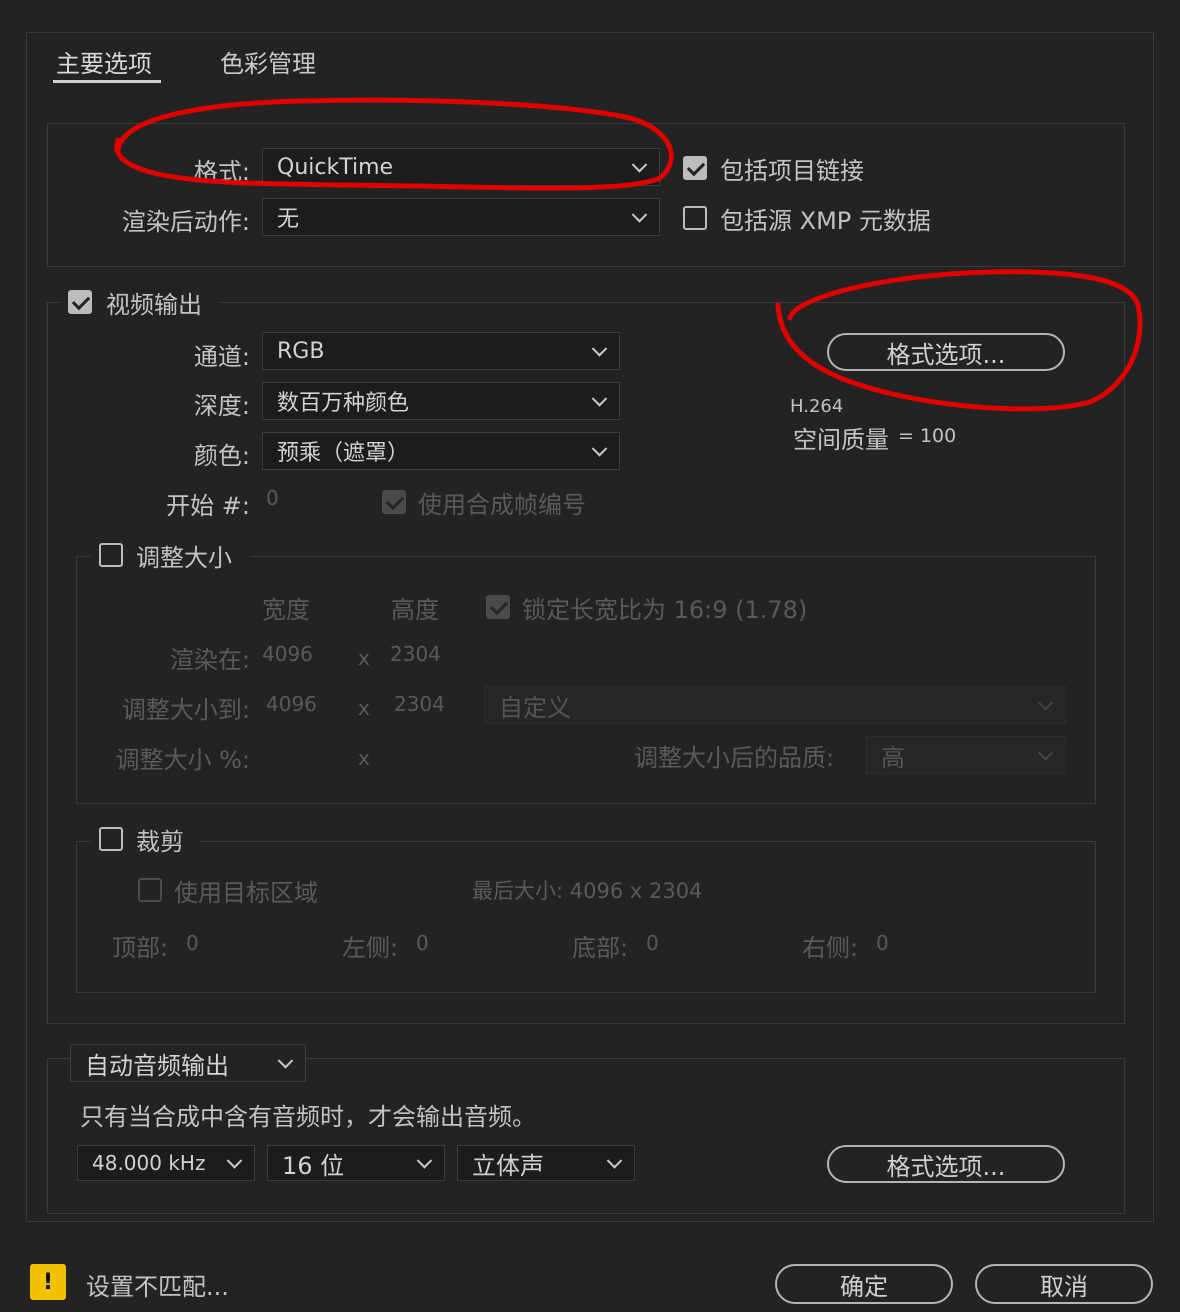 The image size is (1180, 1312). I want to click on sample-rate-value: 48.000 kHz, so click(149, 1163).